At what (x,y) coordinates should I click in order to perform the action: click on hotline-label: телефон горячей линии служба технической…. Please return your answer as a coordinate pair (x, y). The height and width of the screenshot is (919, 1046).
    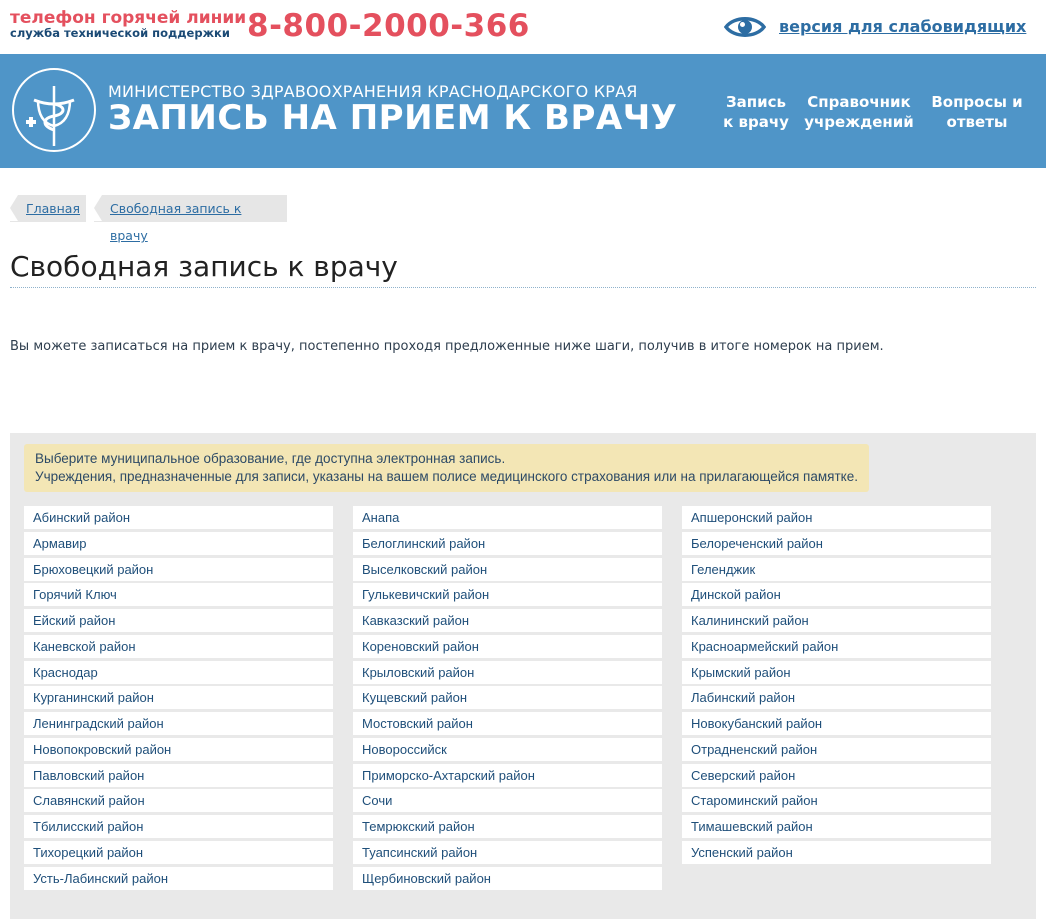
    Looking at the image, I should click on (128, 25).